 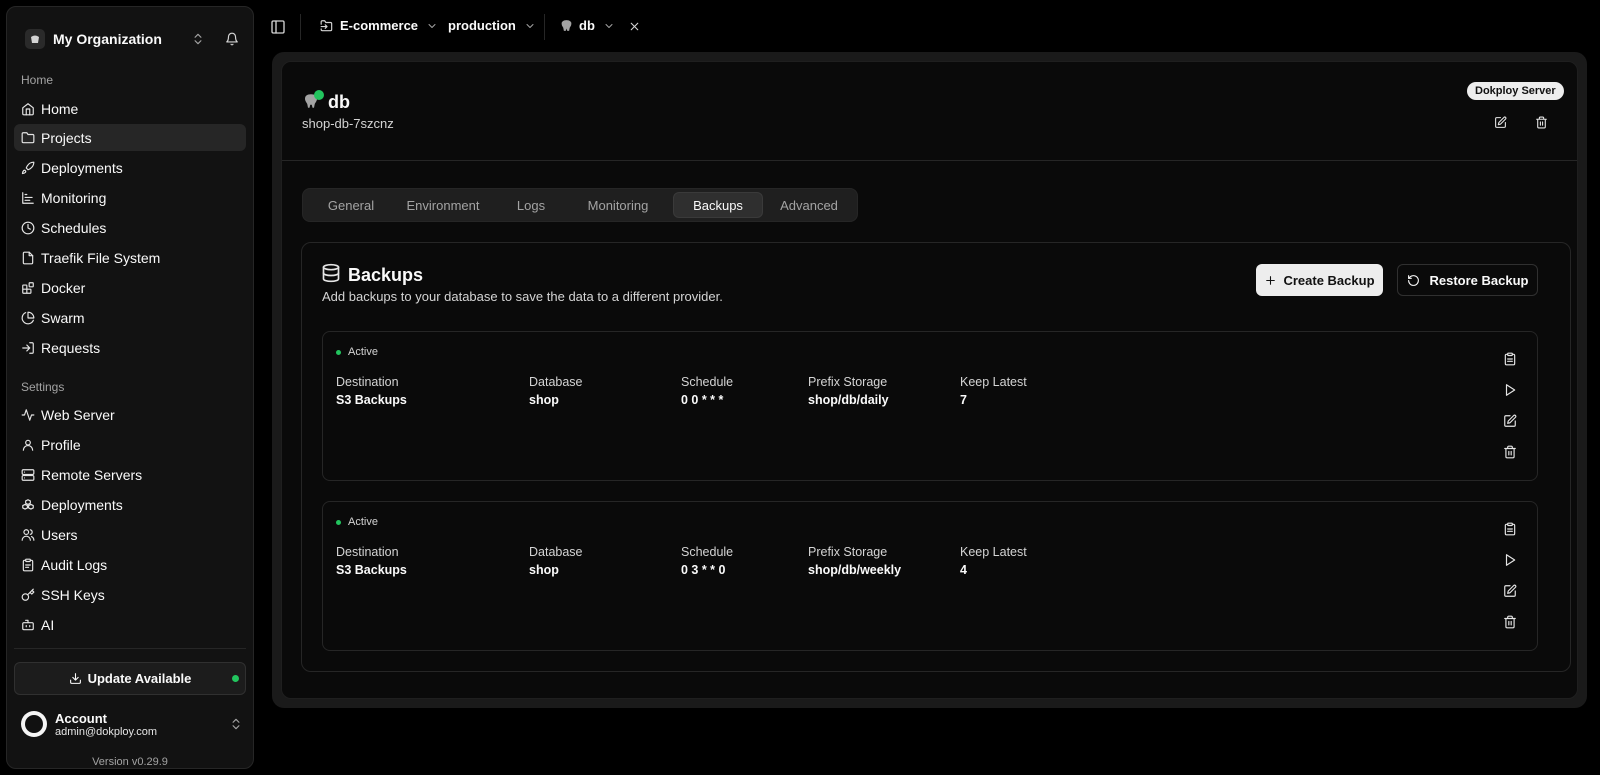 What do you see at coordinates (130, 167) in the screenshot?
I see `sidebar-item-deployments: Deployments` at bounding box center [130, 167].